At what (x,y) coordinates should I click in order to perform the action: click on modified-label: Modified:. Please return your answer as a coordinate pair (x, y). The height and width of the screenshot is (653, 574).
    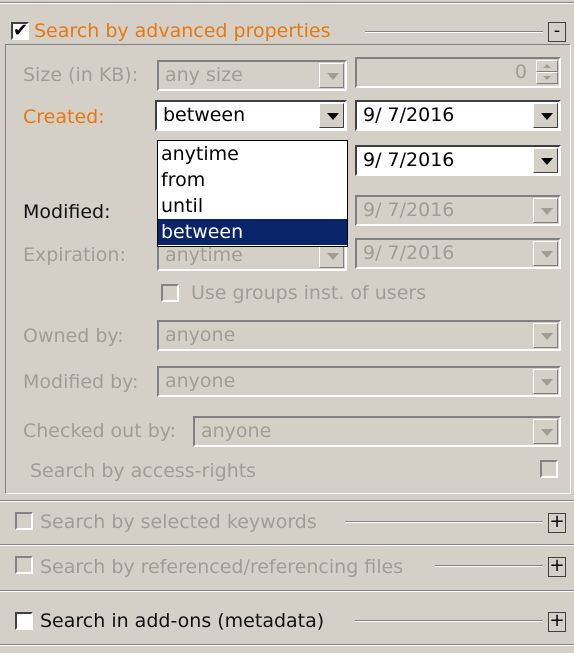
    Looking at the image, I should click on (67, 212).